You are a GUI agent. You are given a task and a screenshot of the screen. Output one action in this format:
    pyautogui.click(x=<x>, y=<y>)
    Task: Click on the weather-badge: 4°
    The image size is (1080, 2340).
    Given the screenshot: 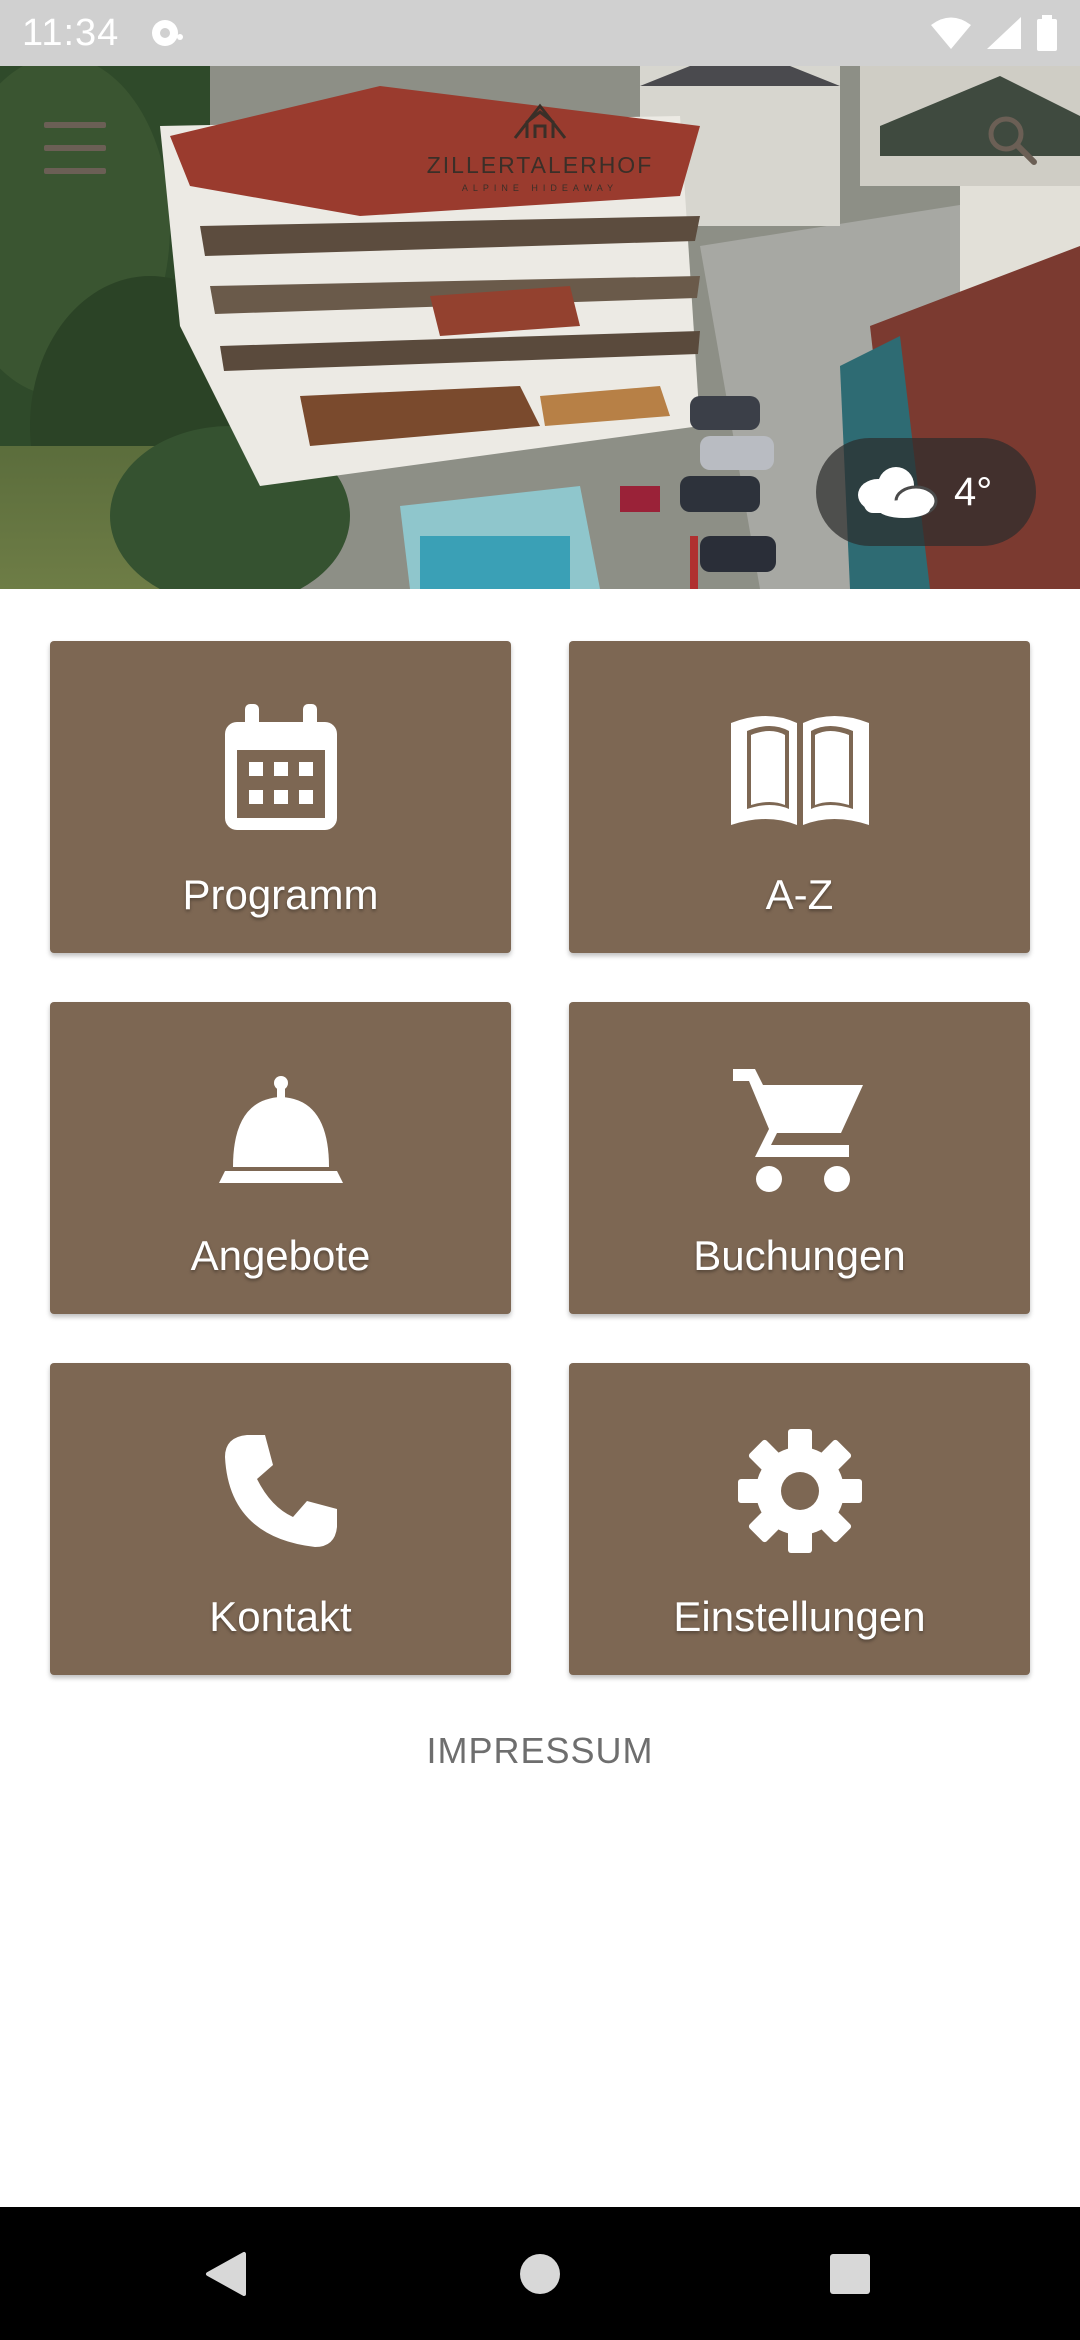 What is the action you would take?
    pyautogui.click(x=926, y=492)
    